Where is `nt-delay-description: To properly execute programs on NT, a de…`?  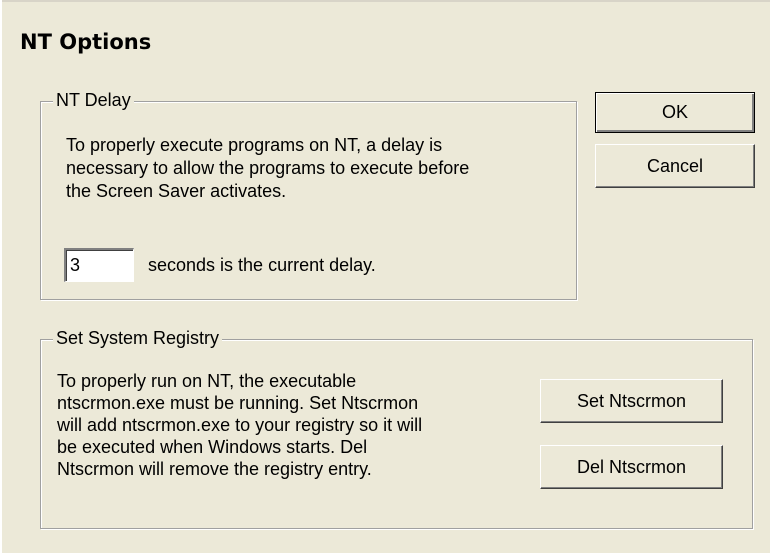
nt-delay-description: To properly execute programs on NT, a de… is located at coordinates (267, 168).